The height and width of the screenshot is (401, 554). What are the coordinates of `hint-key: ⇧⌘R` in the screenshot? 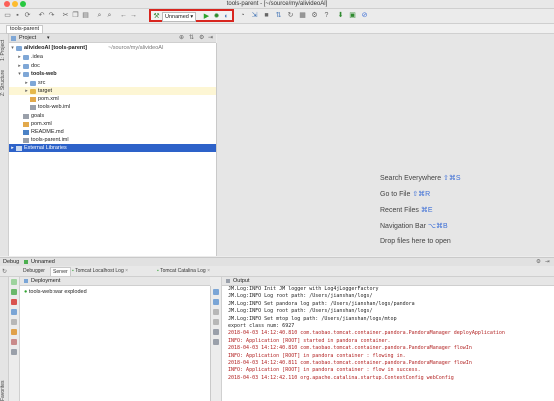 It's located at (421, 194).